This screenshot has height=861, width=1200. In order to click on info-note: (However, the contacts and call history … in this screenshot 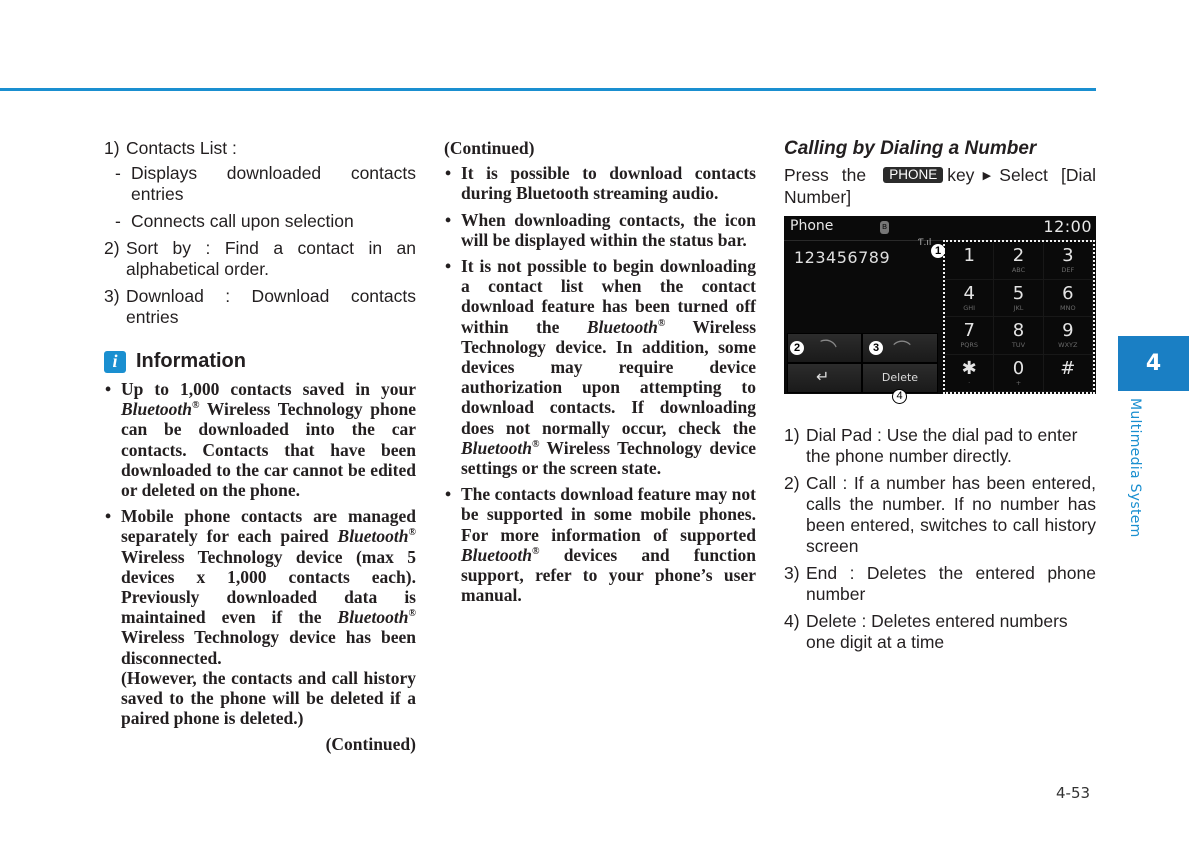, I will do `click(268, 698)`.